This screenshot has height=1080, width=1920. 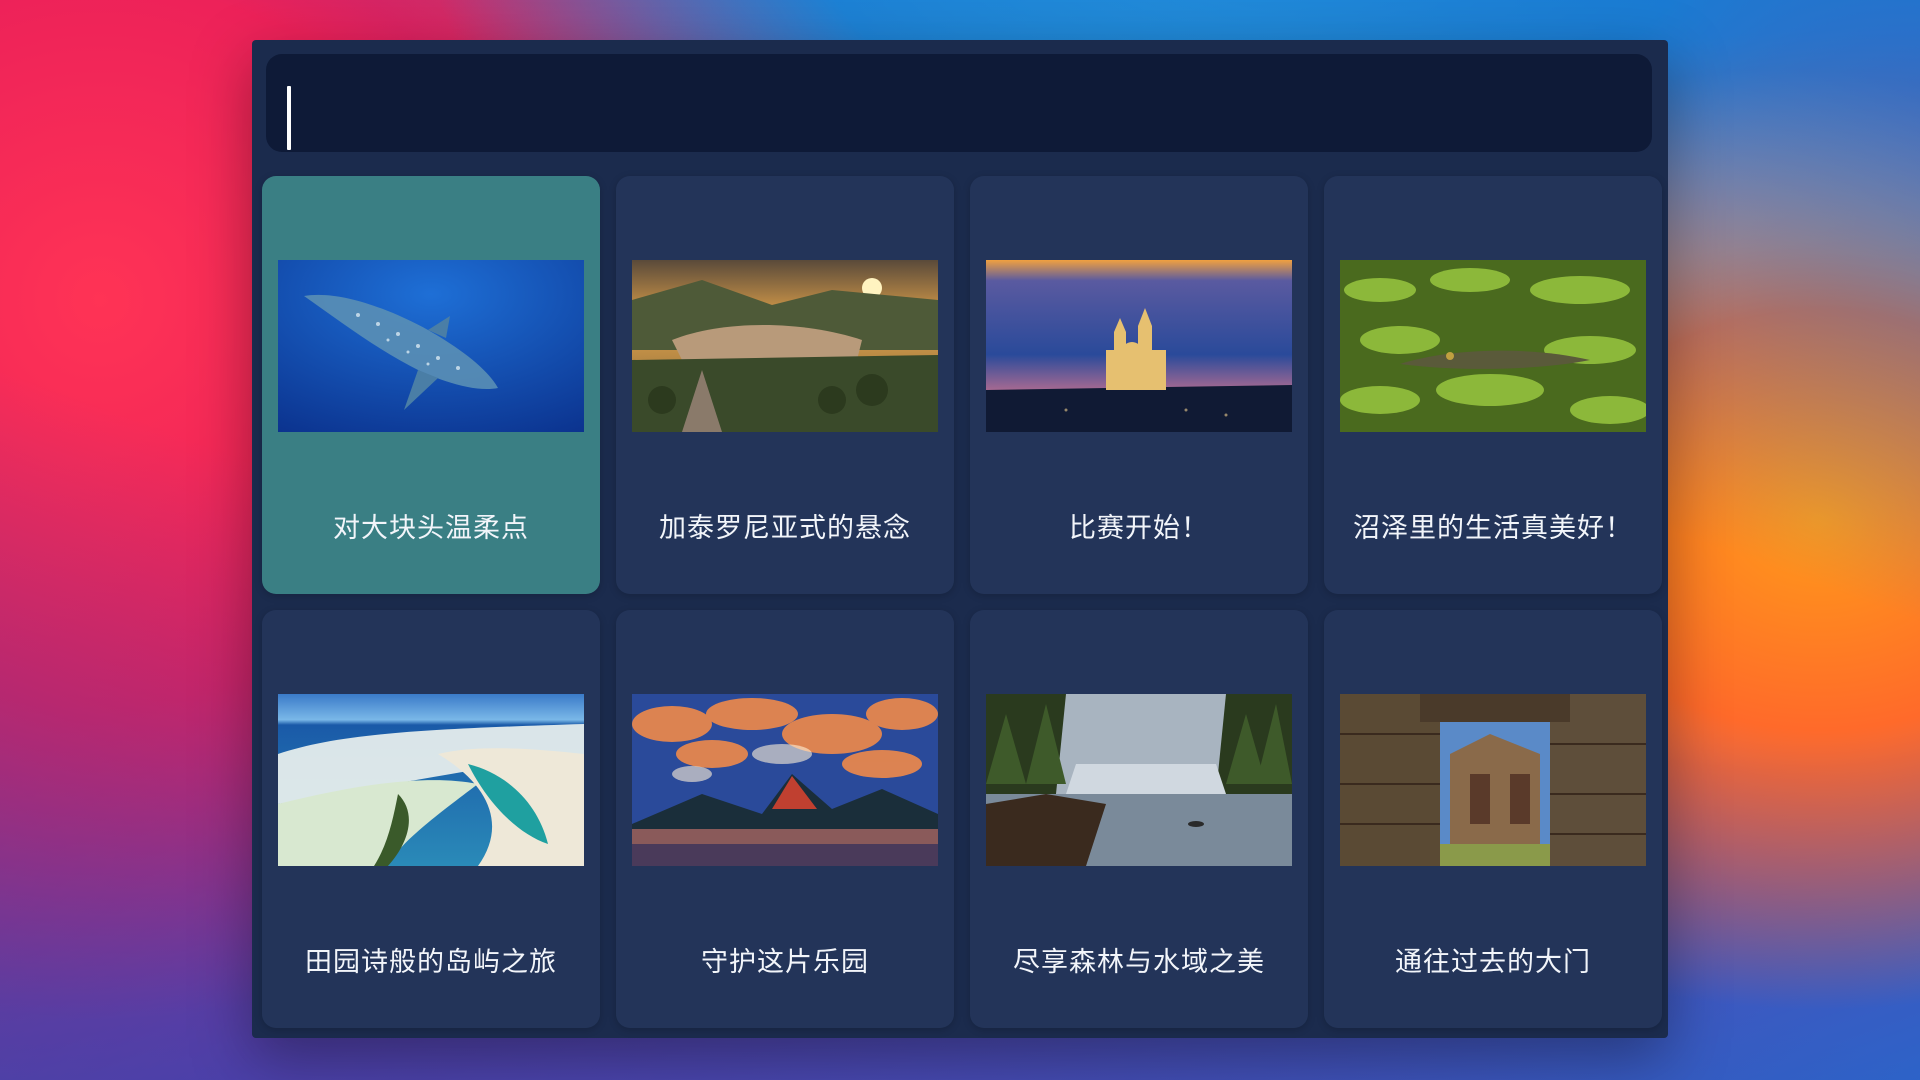 I want to click on whale-shark-thumbnail, so click(x=431, y=346).